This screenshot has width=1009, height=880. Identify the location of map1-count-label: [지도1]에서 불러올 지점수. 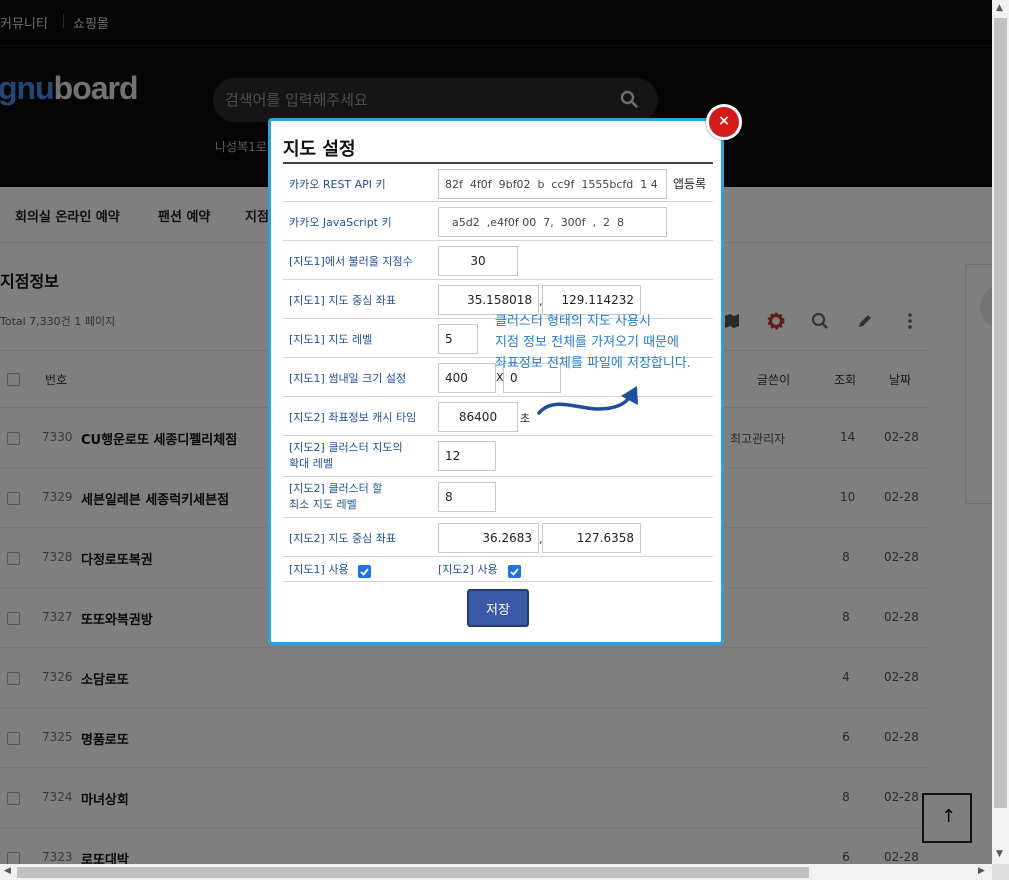
(351, 261).